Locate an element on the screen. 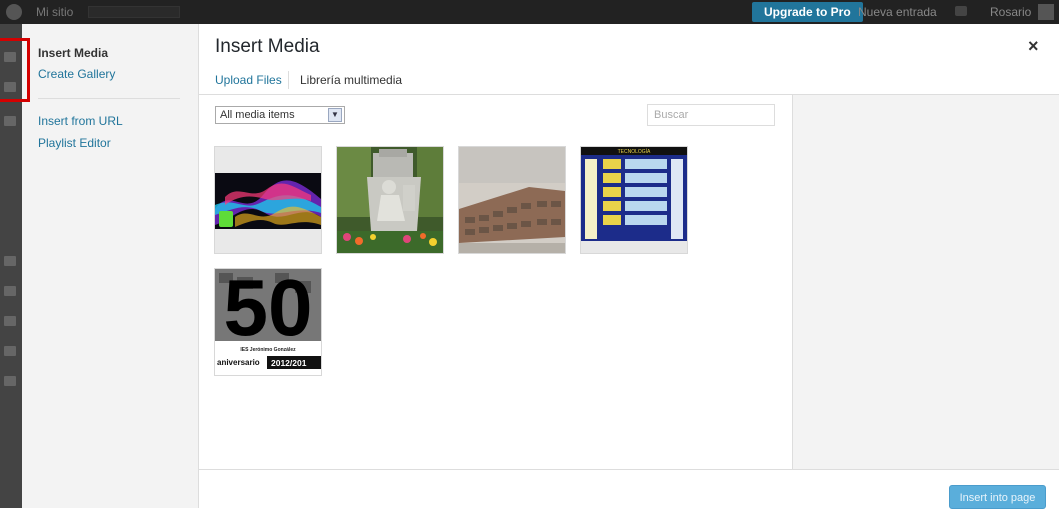 Image resolution: width=1059 pixels, height=510 pixels. poster-caption: TECNOLOGÍA is located at coordinates (634, 151).